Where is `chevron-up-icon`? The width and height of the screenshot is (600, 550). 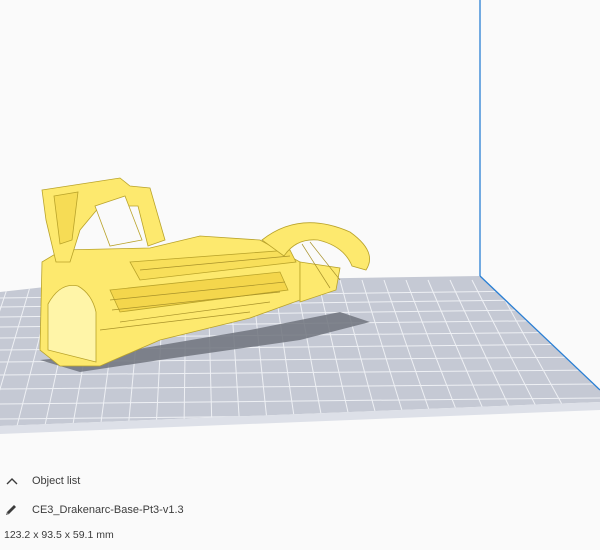
chevron-up-icon is located at coordinates (12, 481).